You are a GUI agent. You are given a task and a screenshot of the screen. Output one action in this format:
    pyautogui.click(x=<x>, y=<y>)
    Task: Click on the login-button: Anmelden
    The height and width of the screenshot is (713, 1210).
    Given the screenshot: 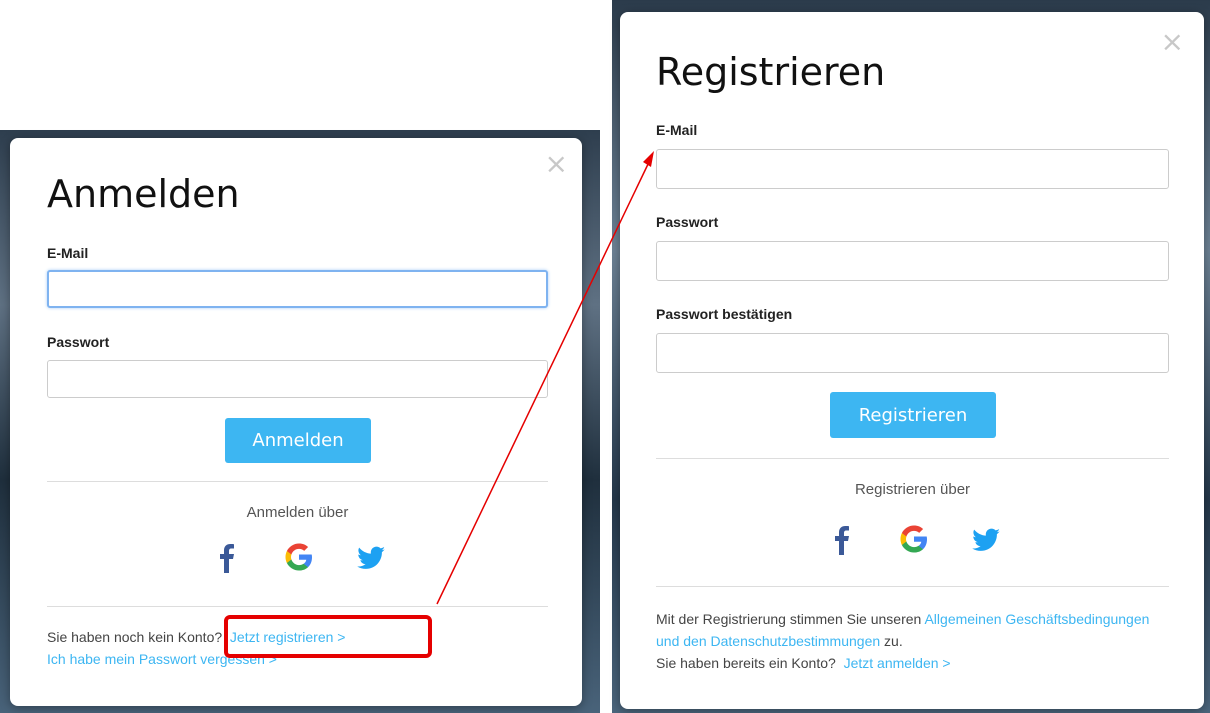 What is the action you would take?
    pyautogui.click(x=298, y=440)
    